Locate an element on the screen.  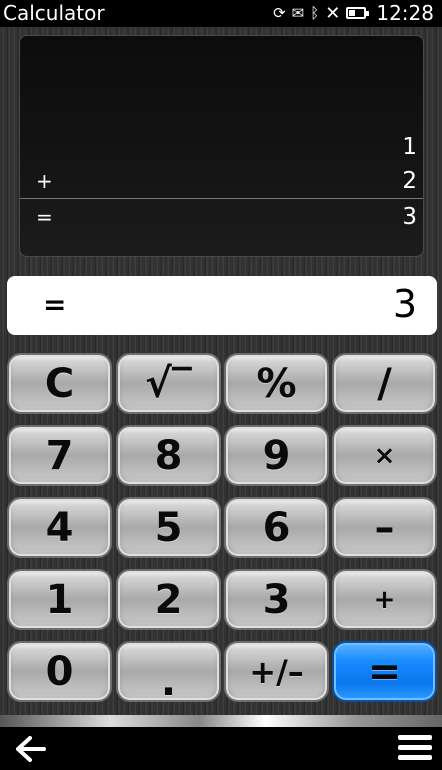
digit-1-button: 1 is located at coordinates (59, 599).